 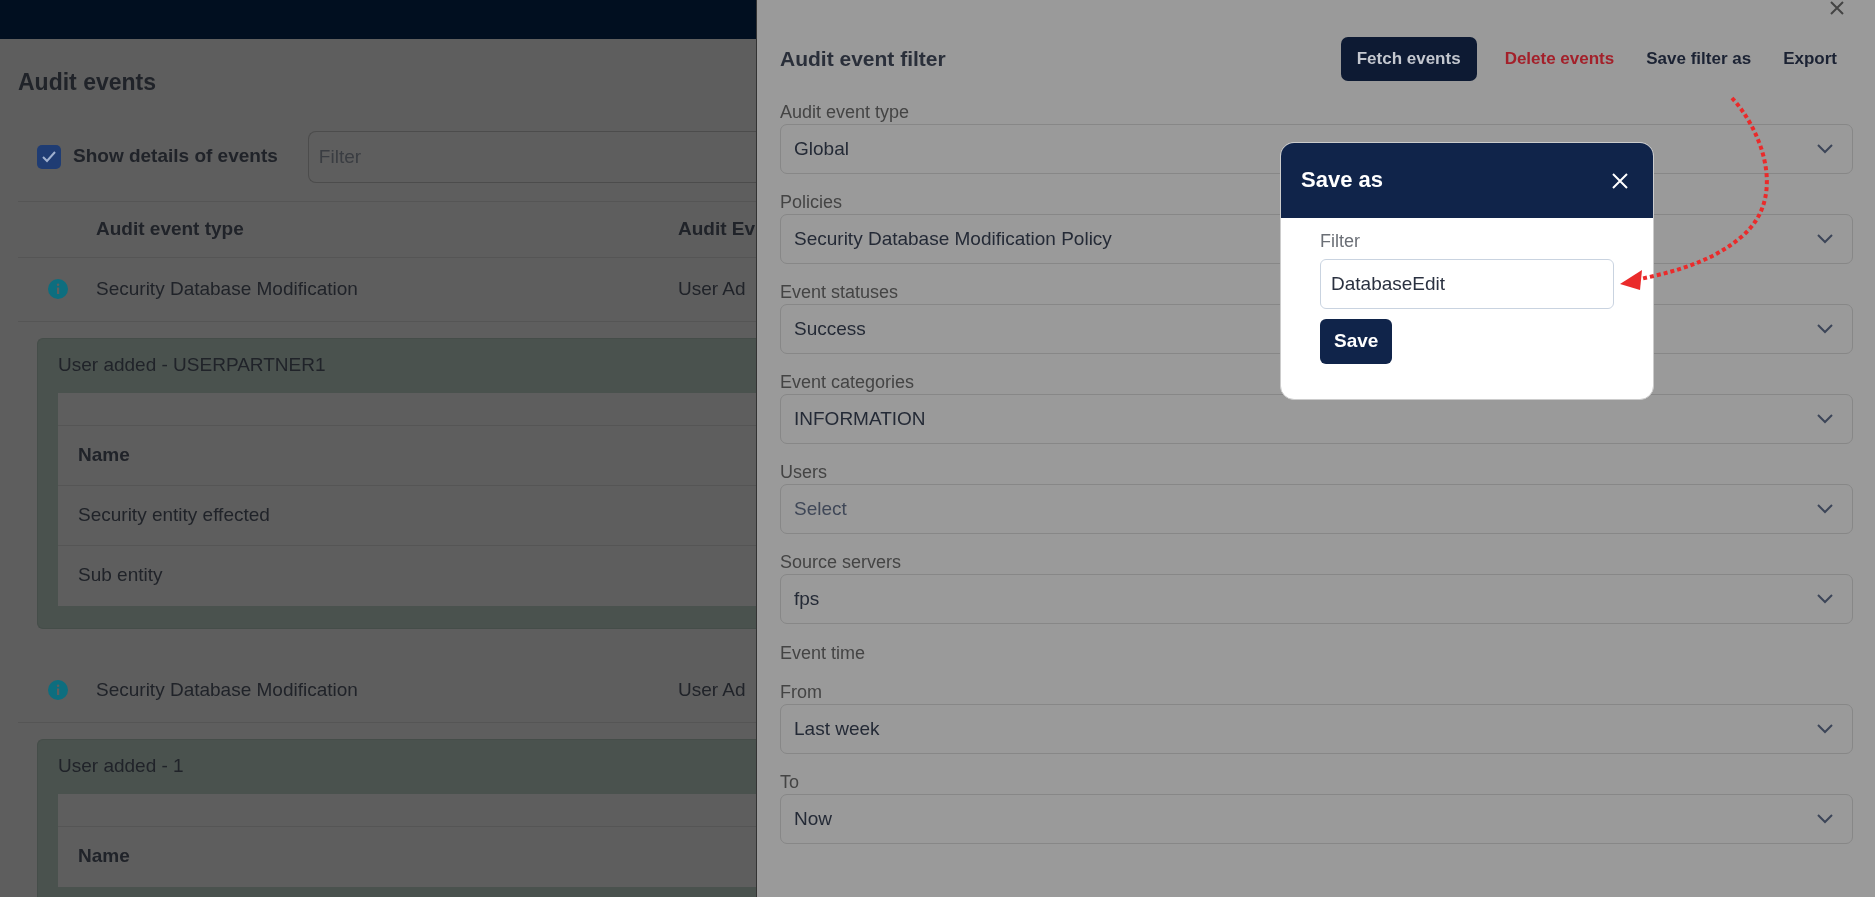 What do you see at coordinates (823, 653) in the screenshot?
I see `section-label: Event time` at bounding box center [823, 653].